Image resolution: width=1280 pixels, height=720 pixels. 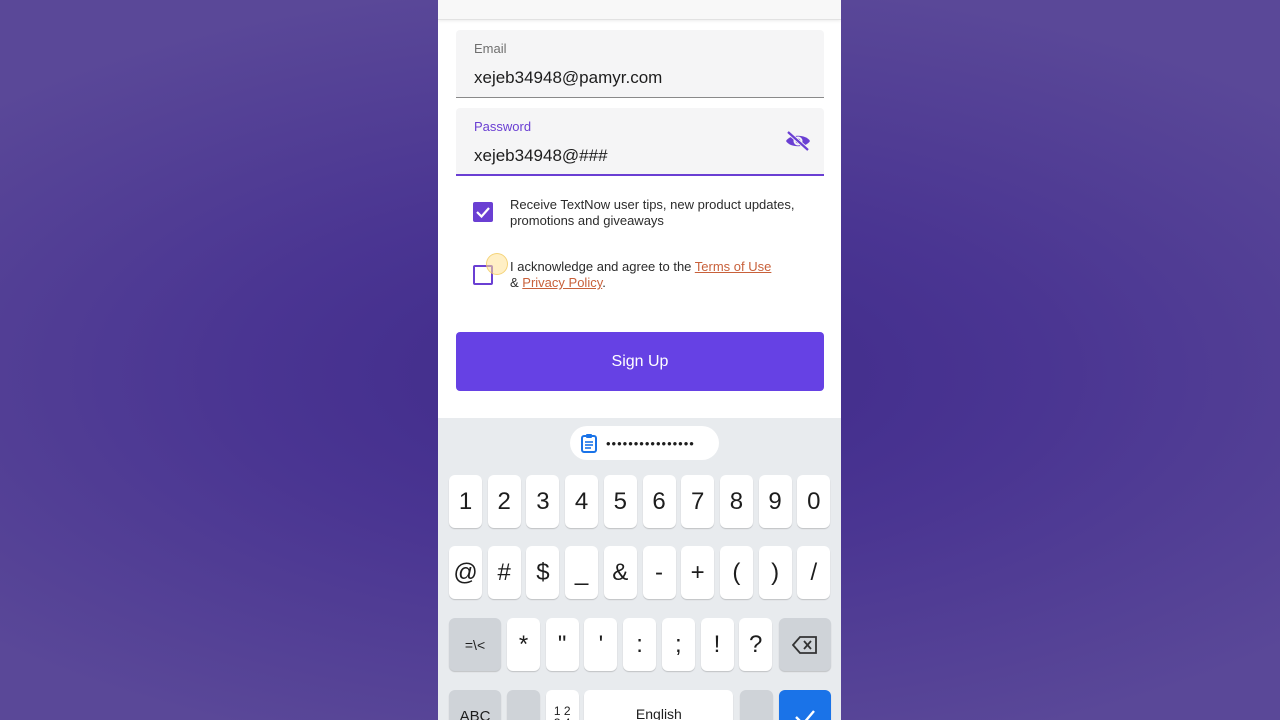 I want to click on terms-amp: &, so click(x=516, y=282).